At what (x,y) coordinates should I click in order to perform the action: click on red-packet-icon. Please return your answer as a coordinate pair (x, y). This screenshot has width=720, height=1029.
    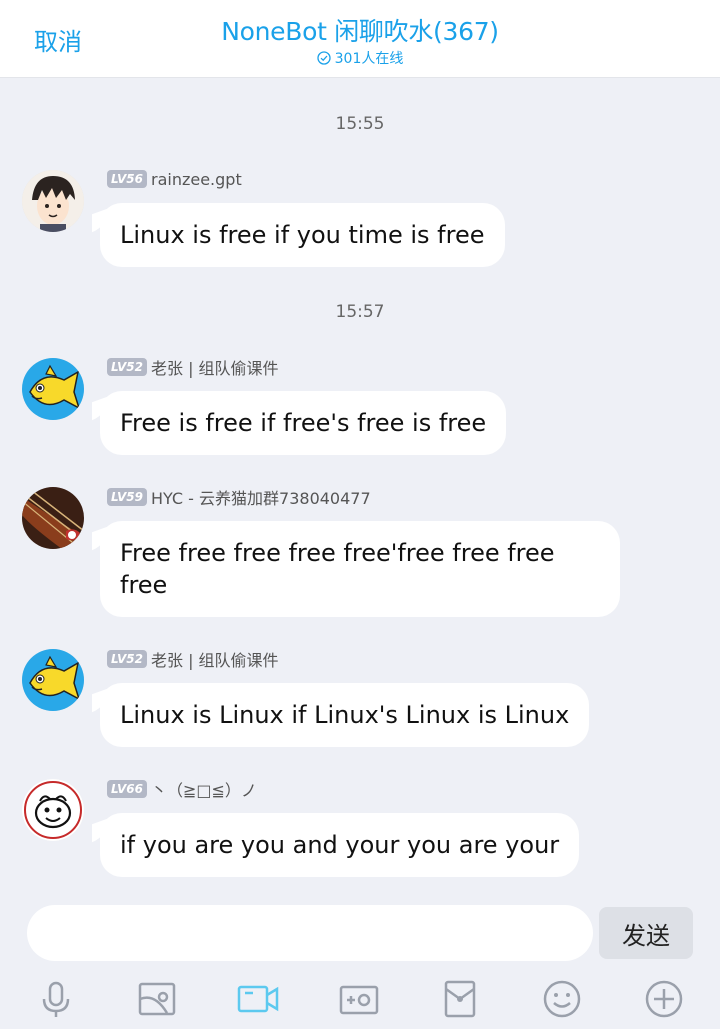
    Looking at the image, I should click on (460, 999).